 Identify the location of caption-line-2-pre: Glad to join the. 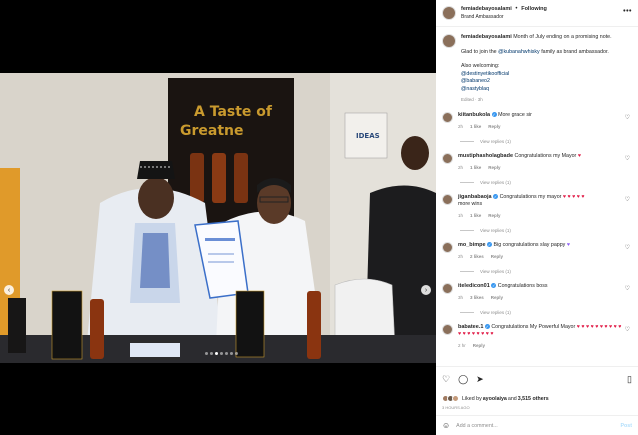
(480, 51).